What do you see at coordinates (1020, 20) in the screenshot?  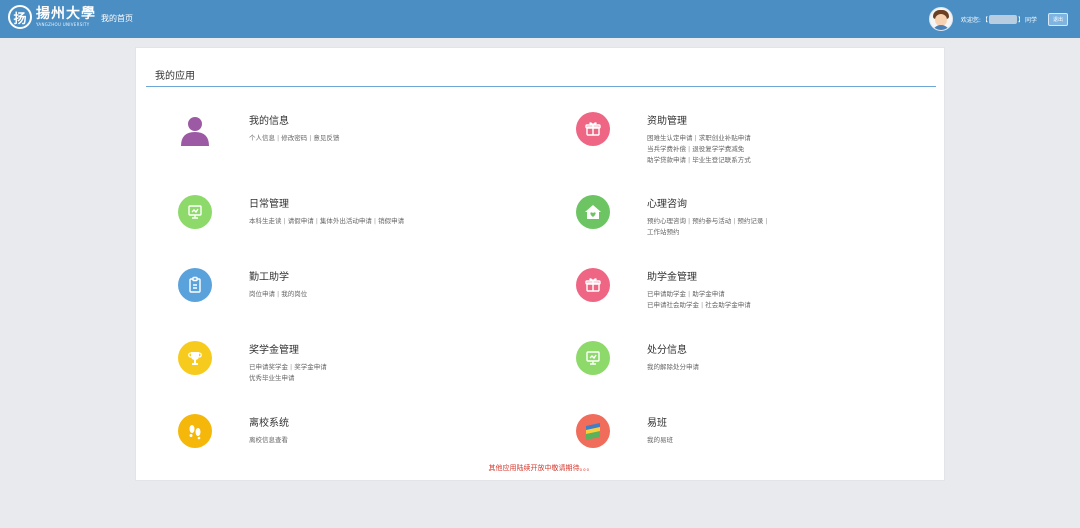 I see `bracket-close: 】` at bounding box center [1020, 20].